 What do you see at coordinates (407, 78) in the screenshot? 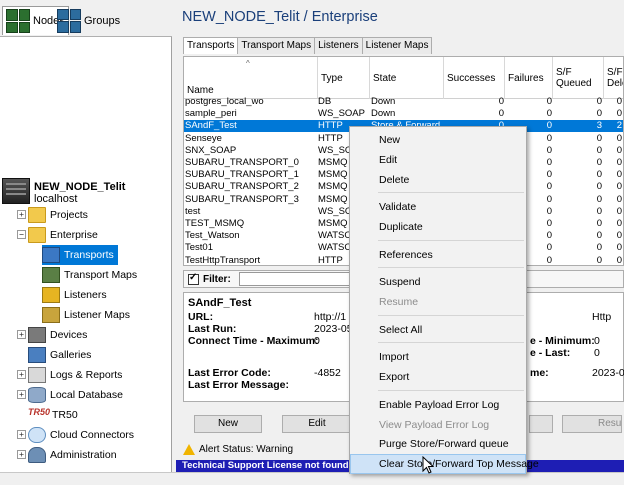
I see `column-header-state: State` at bounding box center [407, 78].